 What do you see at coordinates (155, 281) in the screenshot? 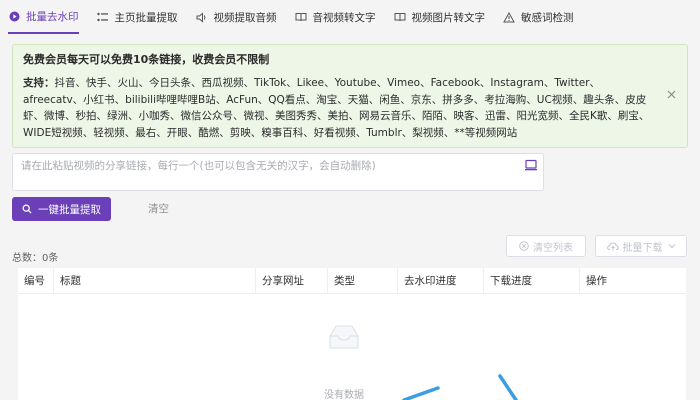
I see `column-header-title: 标题` at bounding box center [155, 281].